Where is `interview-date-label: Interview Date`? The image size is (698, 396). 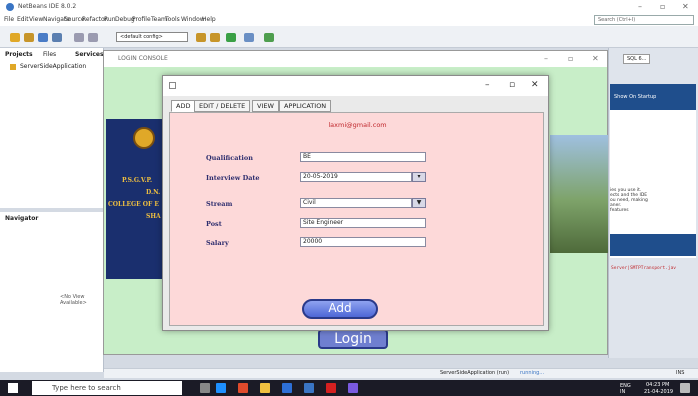 interview-date-label: Interview Date is located at coordinates (233, 178).